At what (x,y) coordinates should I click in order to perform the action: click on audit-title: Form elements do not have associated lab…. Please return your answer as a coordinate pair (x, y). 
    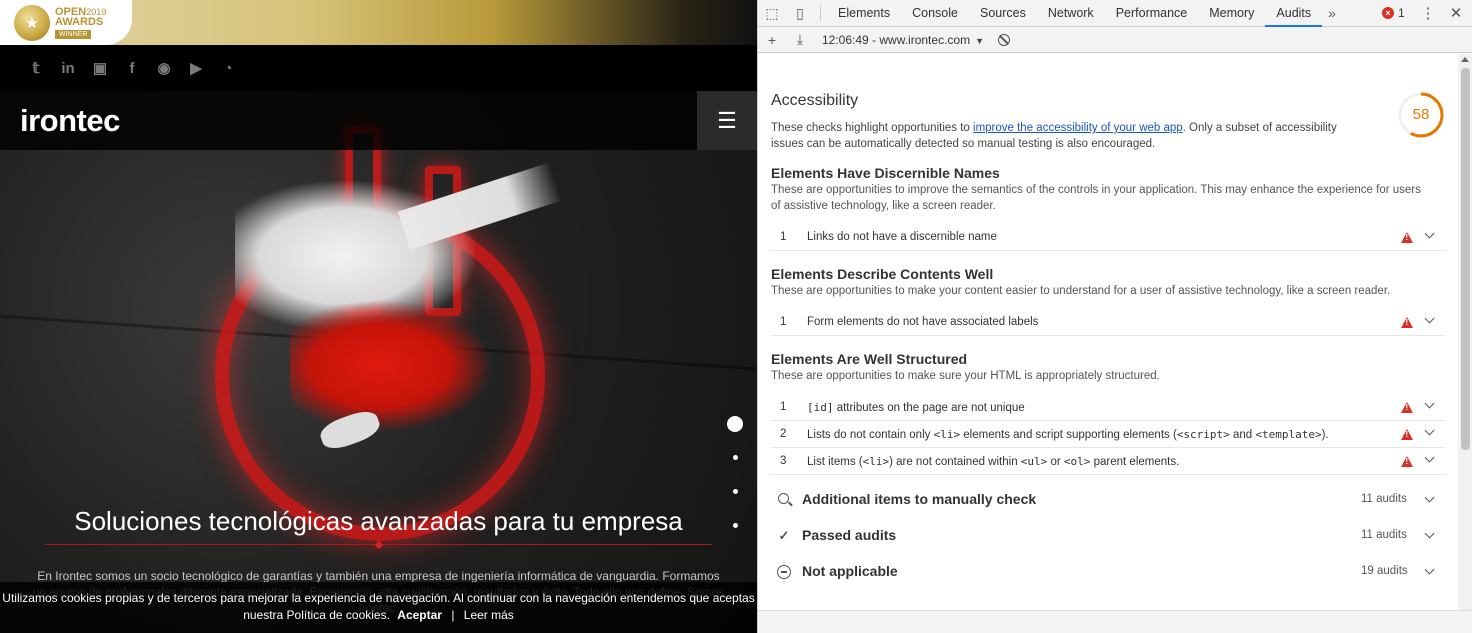
    Looking at the image, I should click on (923, 322).